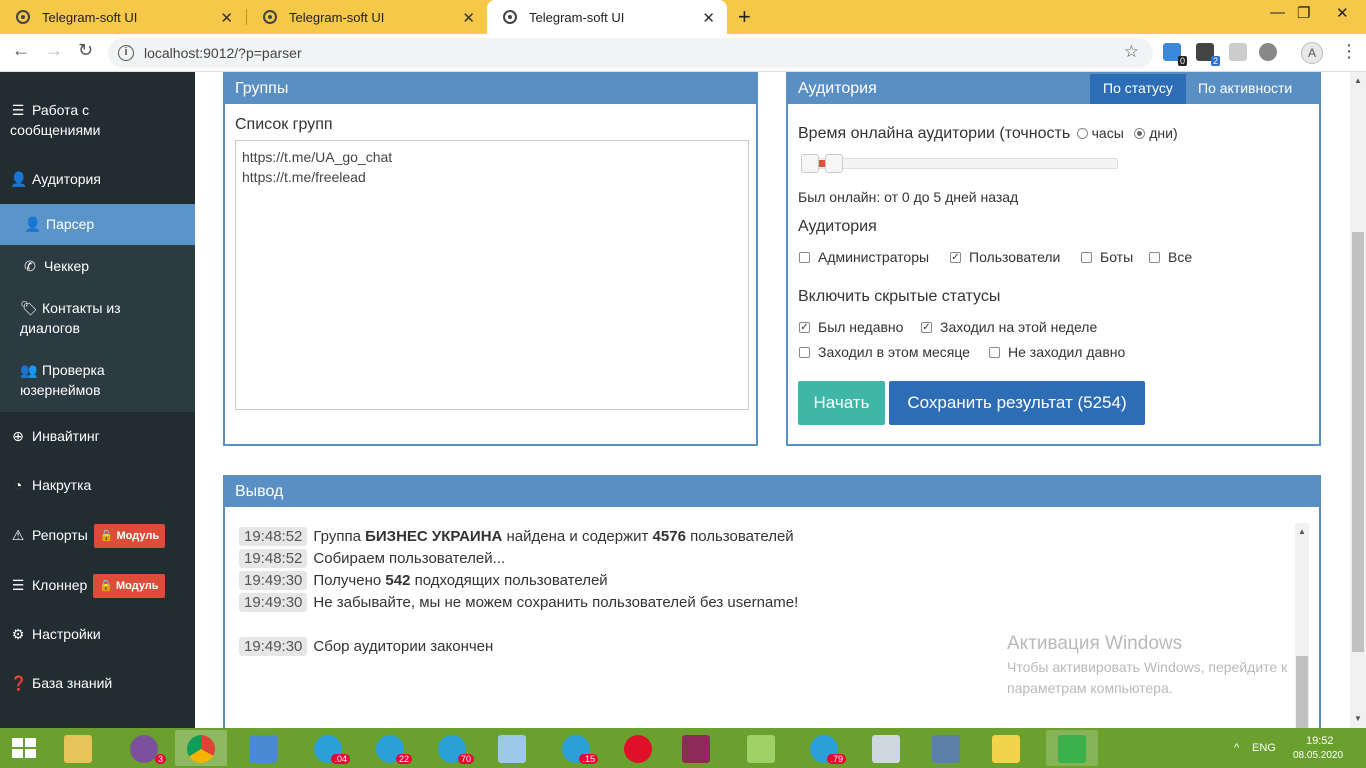  I want to click on reload-icon: ↻, so click(85, 50).